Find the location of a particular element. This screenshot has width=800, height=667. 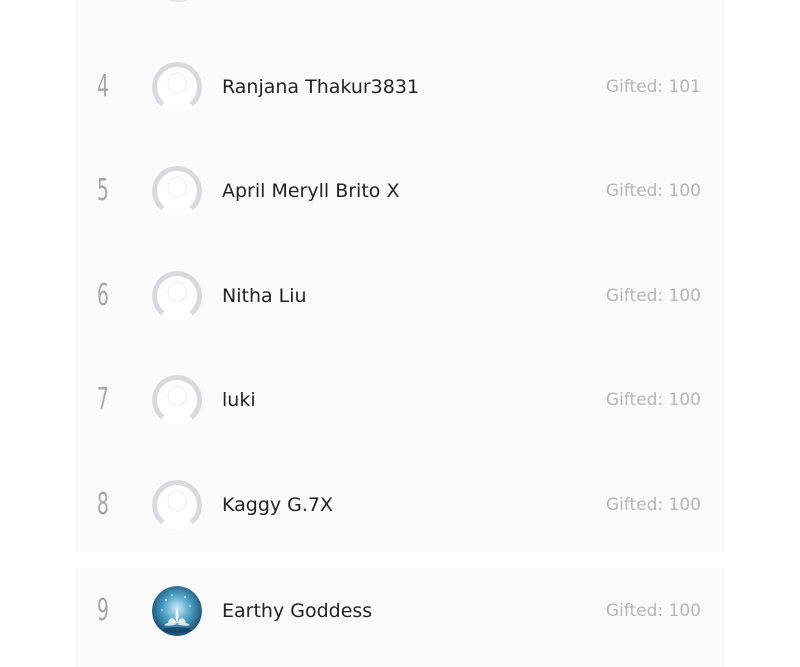

rank-number: 8 is located at coordinates (103, 504).